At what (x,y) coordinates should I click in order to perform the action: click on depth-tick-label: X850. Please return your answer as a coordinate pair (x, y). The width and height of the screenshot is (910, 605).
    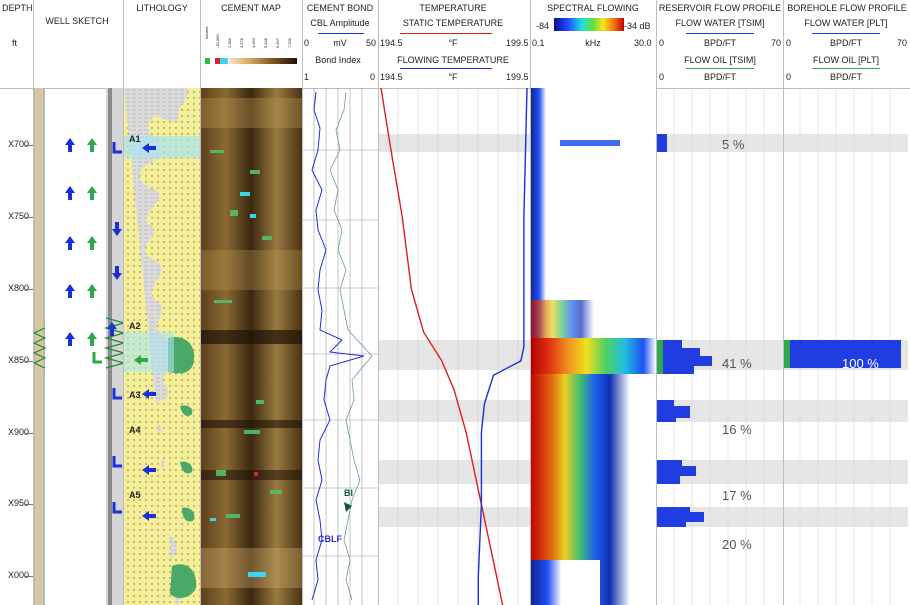
    Looking at the image, I should click on (19, 359).